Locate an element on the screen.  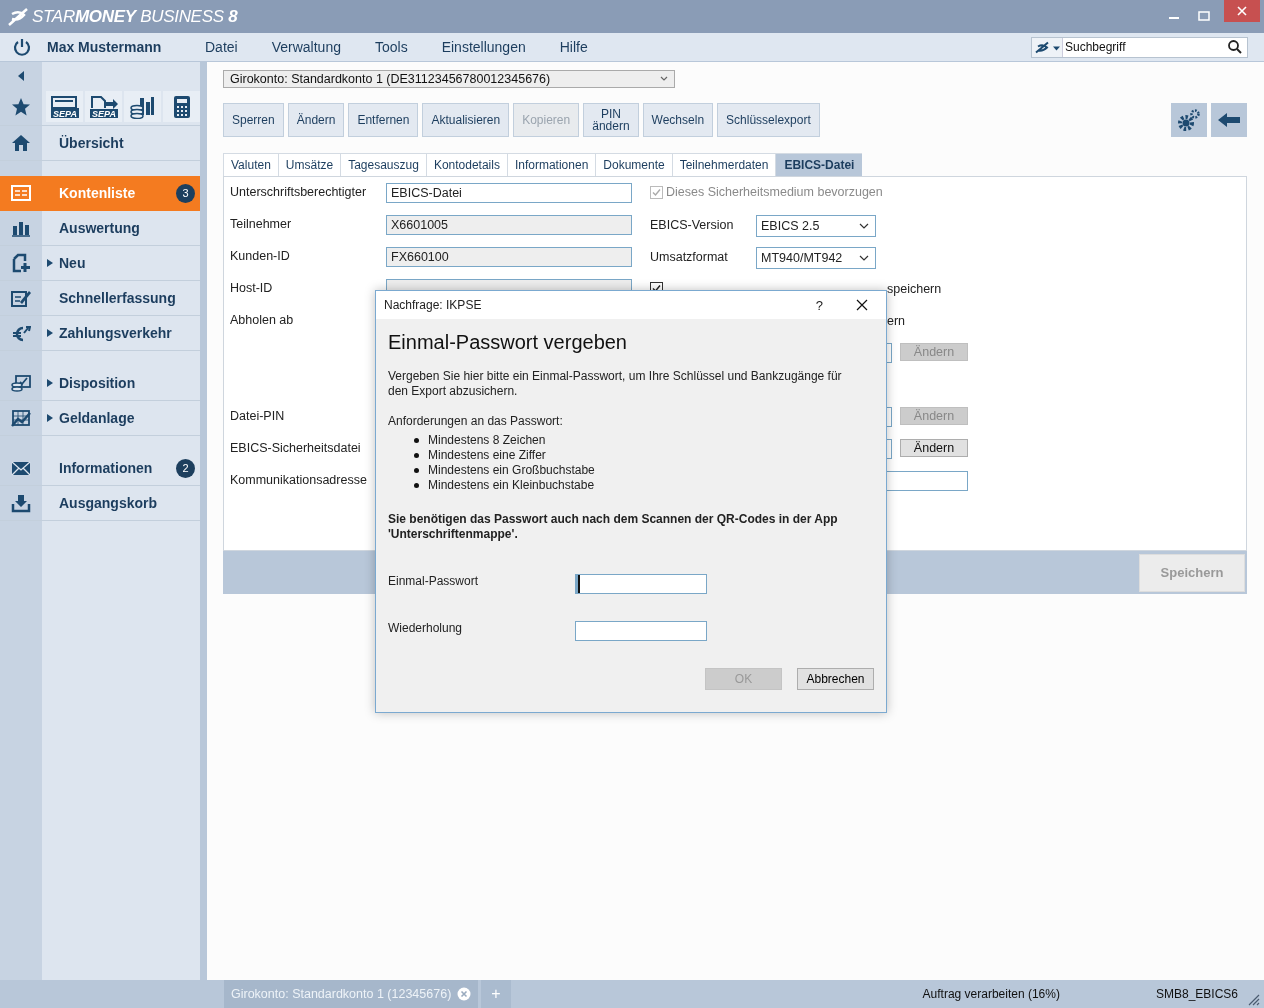
calculator-icon is located at coordinates (181, 106).